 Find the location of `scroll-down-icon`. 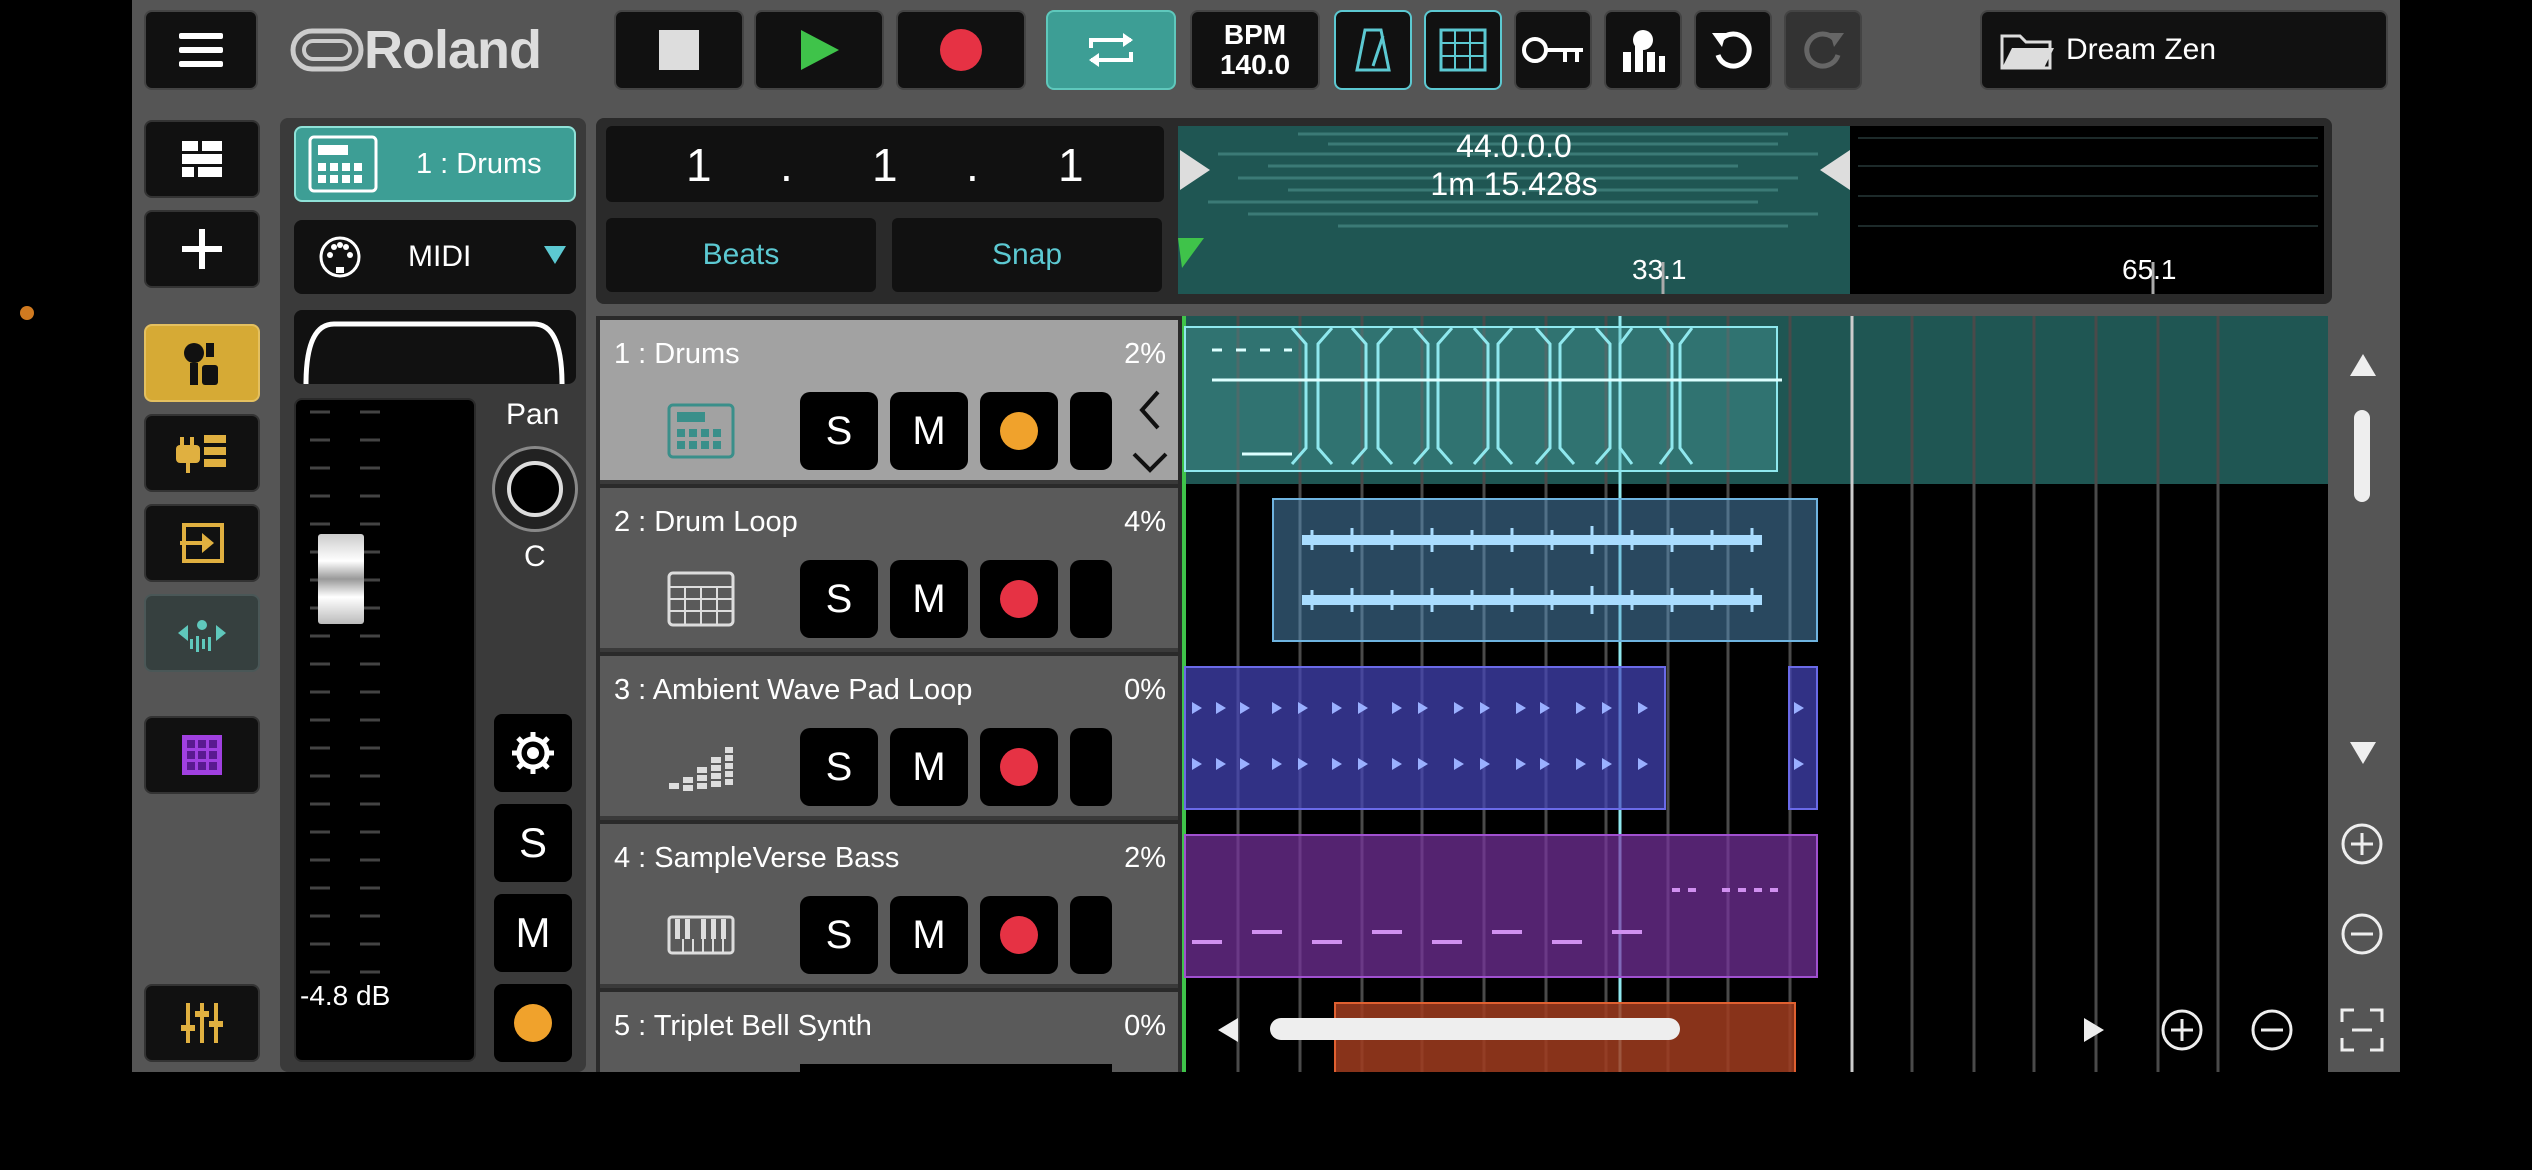

scroll-down-icon is located at coordinates (2363, 753).